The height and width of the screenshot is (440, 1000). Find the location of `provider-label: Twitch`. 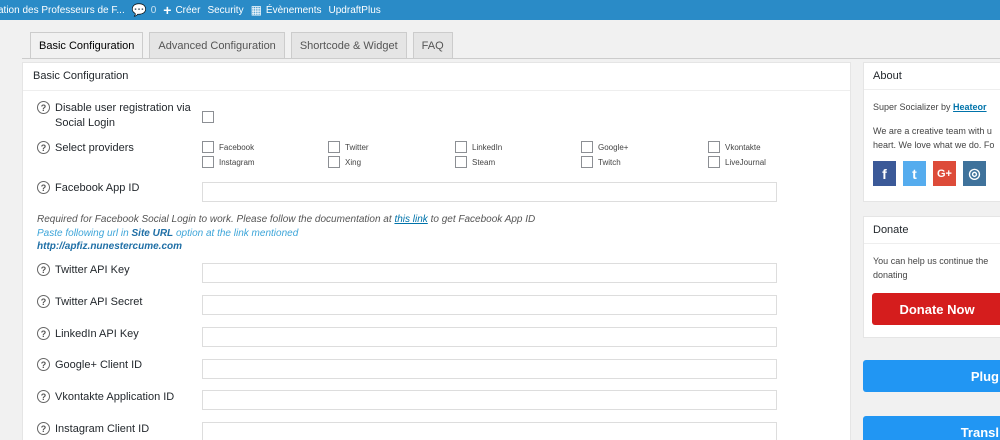

provider-label: Twitch is located at coordinates (609, 162).